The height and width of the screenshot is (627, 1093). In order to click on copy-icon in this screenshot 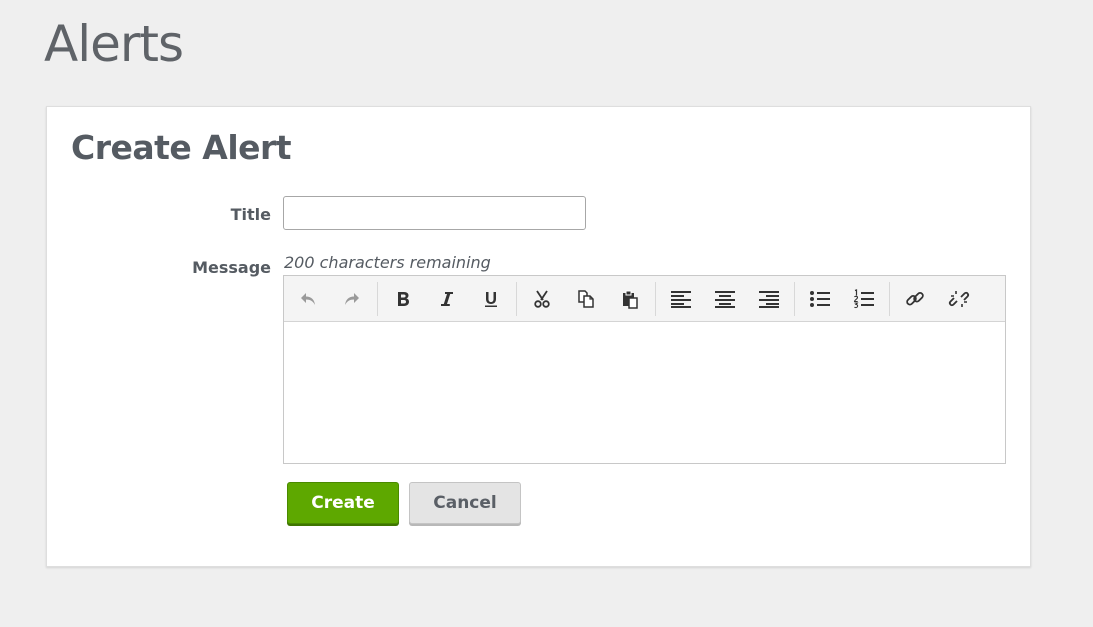, I will do `click(586, 298)`.